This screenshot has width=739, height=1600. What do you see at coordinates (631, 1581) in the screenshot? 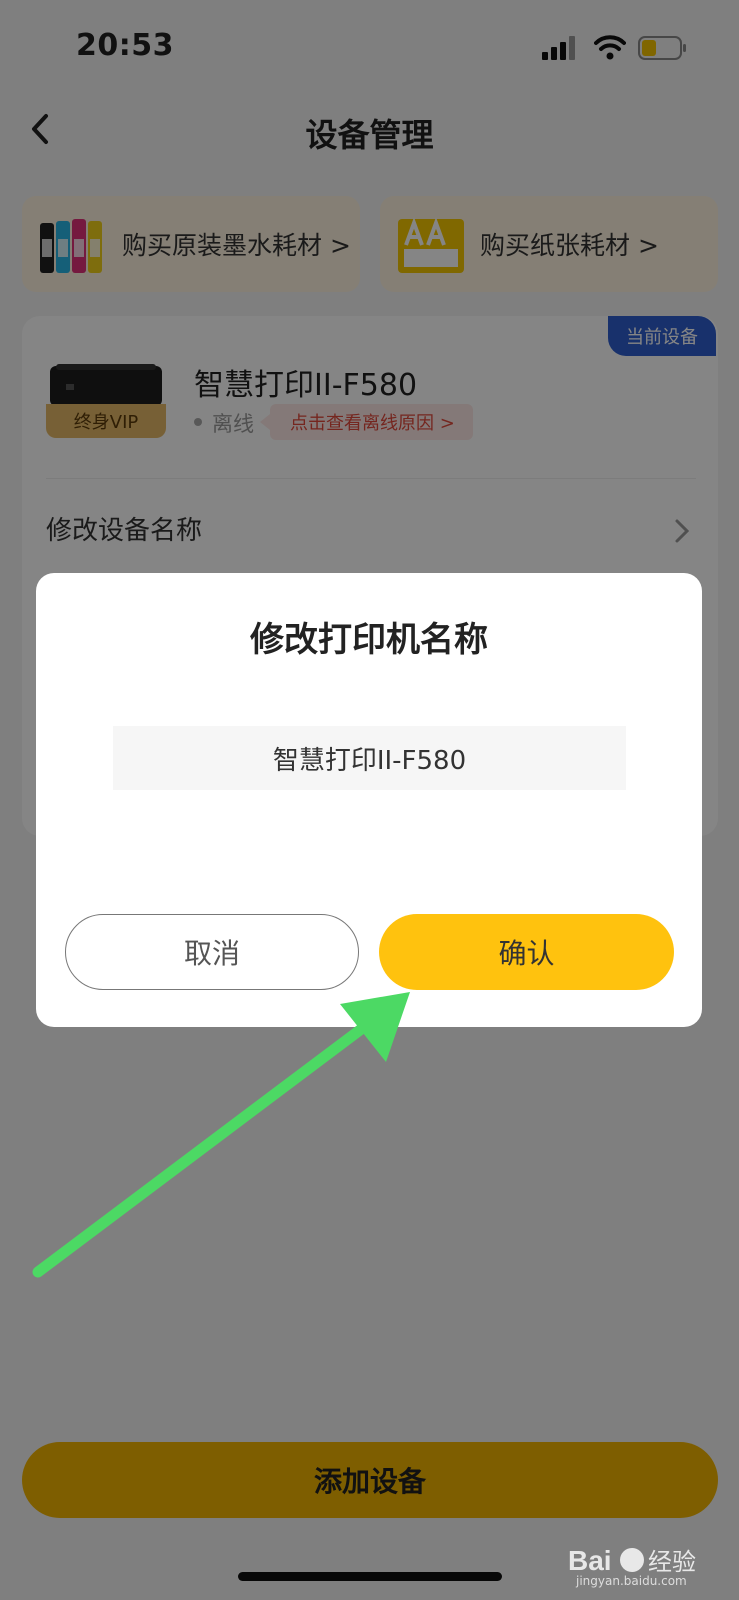
I see `watermark-url: jingyan.baidu.com` at bounding box center [631, 1581].